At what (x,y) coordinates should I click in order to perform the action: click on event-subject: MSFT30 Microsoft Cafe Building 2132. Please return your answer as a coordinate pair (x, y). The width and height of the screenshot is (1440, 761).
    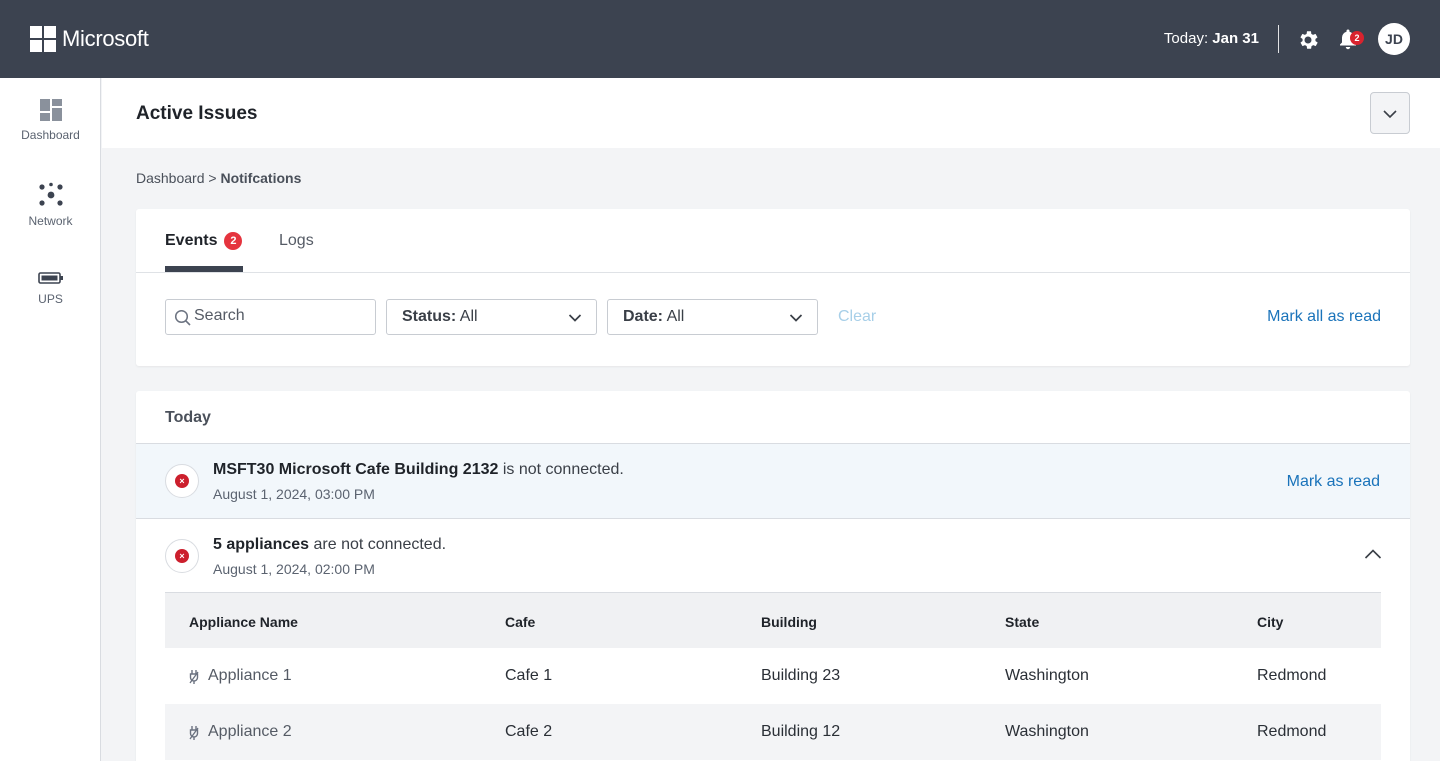
    Looking at the image, I should click on (356, 469).